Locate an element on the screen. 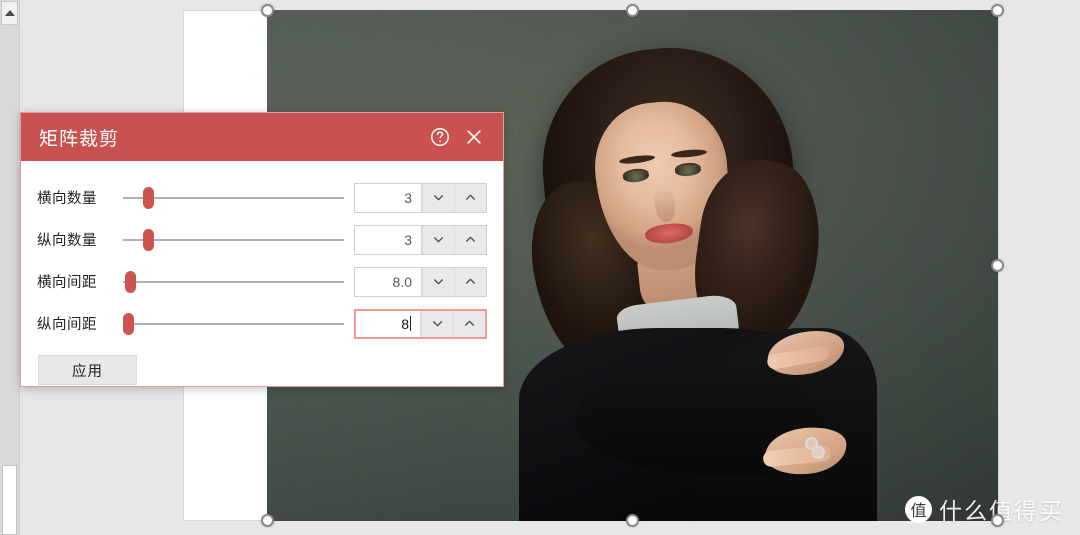 The width and height of the screenshot is (1080, 535). handle-bottom-center is located at coordinates (632, 520).